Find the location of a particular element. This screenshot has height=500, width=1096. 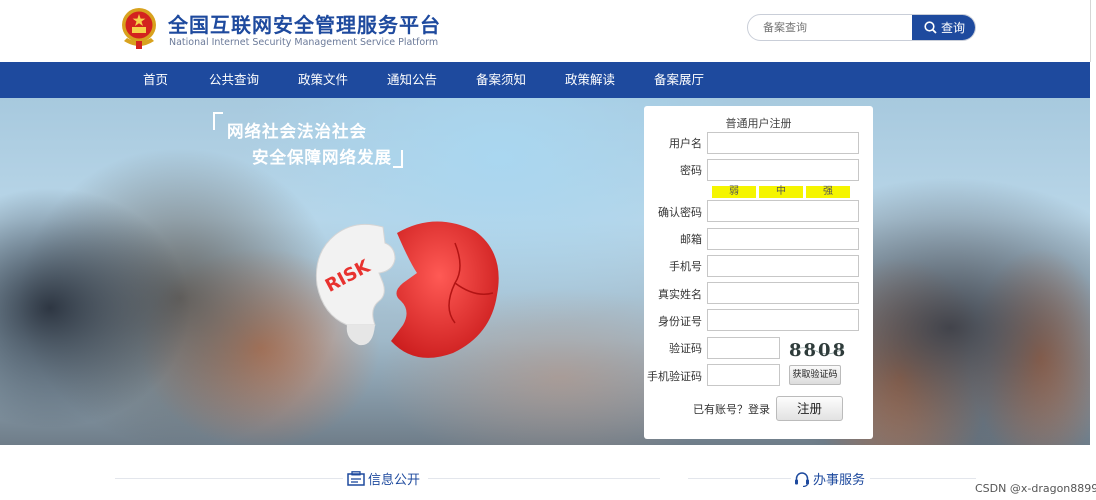

sms-code-label: 手机验证码 is located at coordinates (674, 376).